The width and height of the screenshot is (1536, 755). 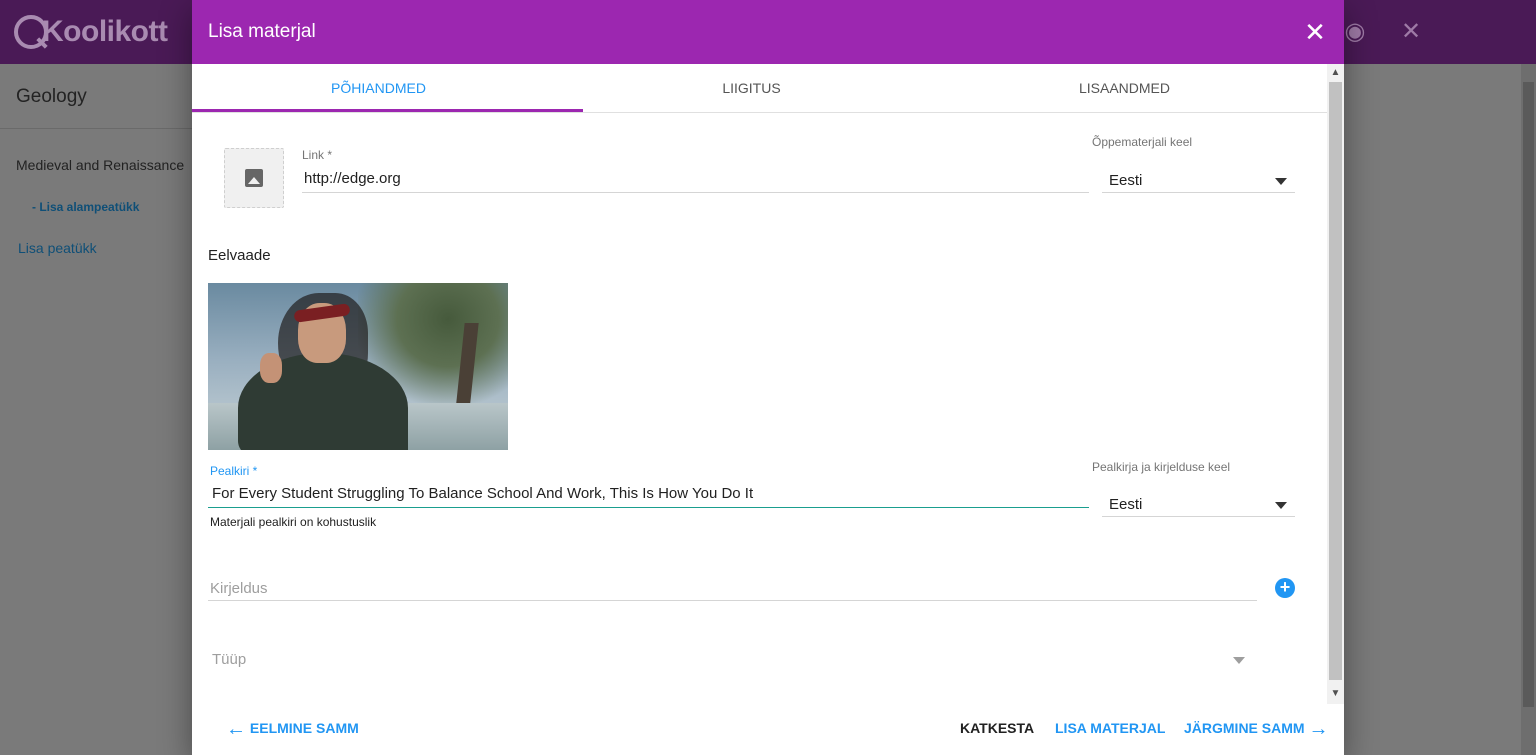 I want to click on cancel-button: KATKESTA, so click(x=997, y=728).